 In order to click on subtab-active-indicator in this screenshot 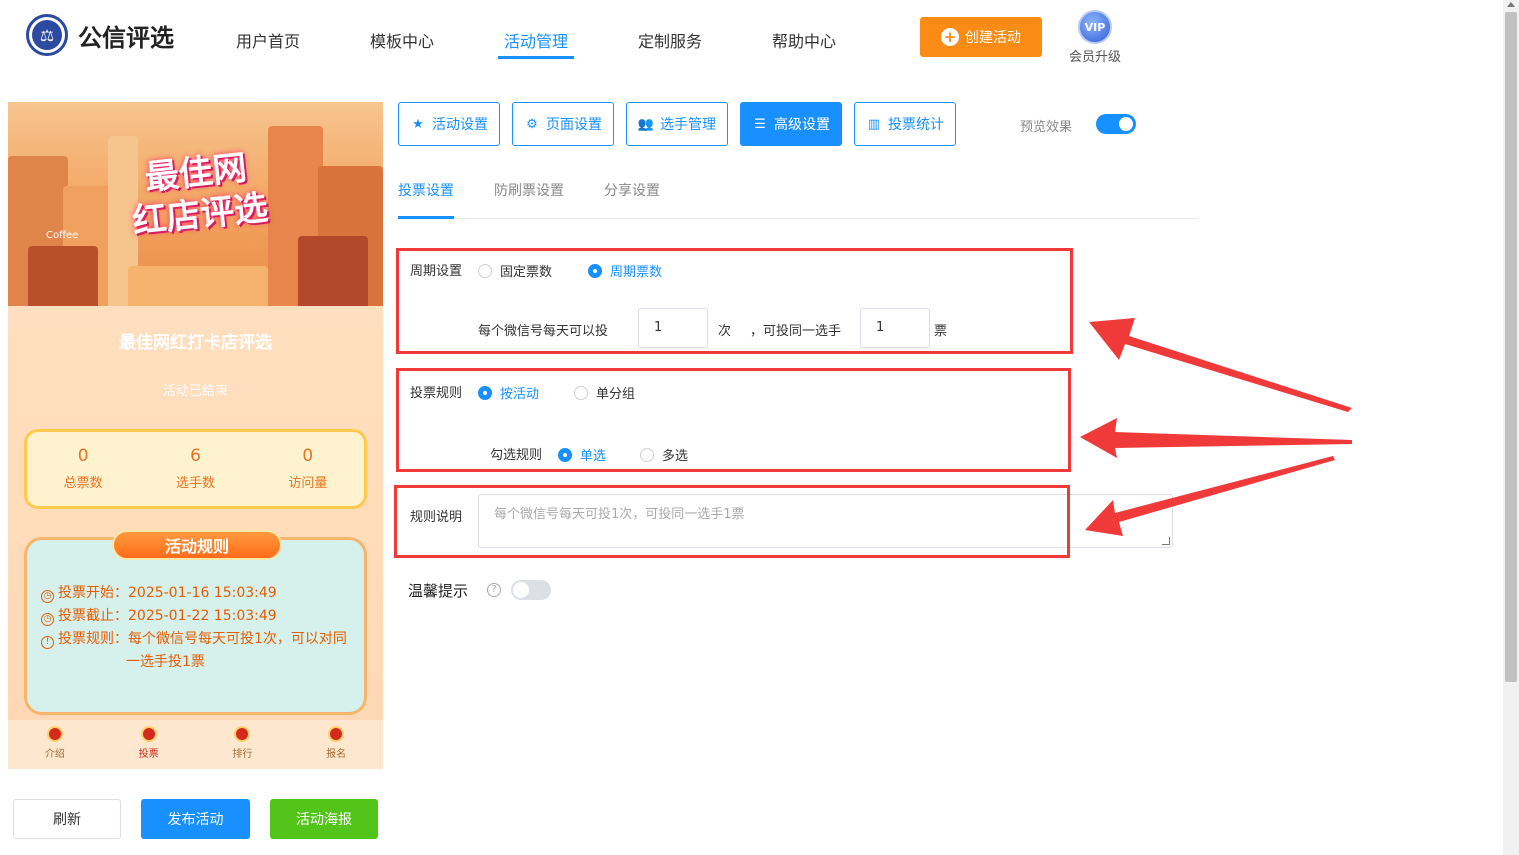, I will do `click(426, 217)`.